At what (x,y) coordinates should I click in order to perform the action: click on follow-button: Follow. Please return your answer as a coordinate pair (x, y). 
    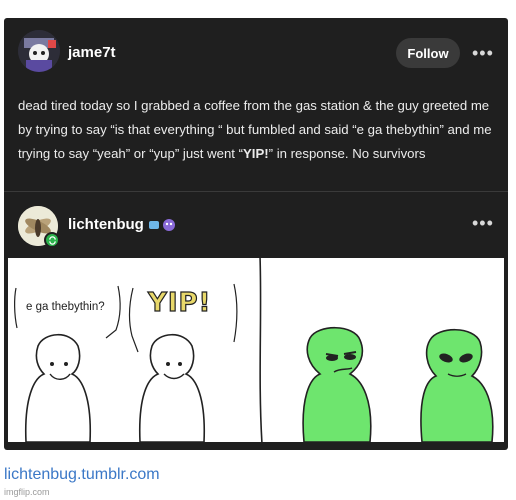
    Looking at the image, I should click on (428, 53).